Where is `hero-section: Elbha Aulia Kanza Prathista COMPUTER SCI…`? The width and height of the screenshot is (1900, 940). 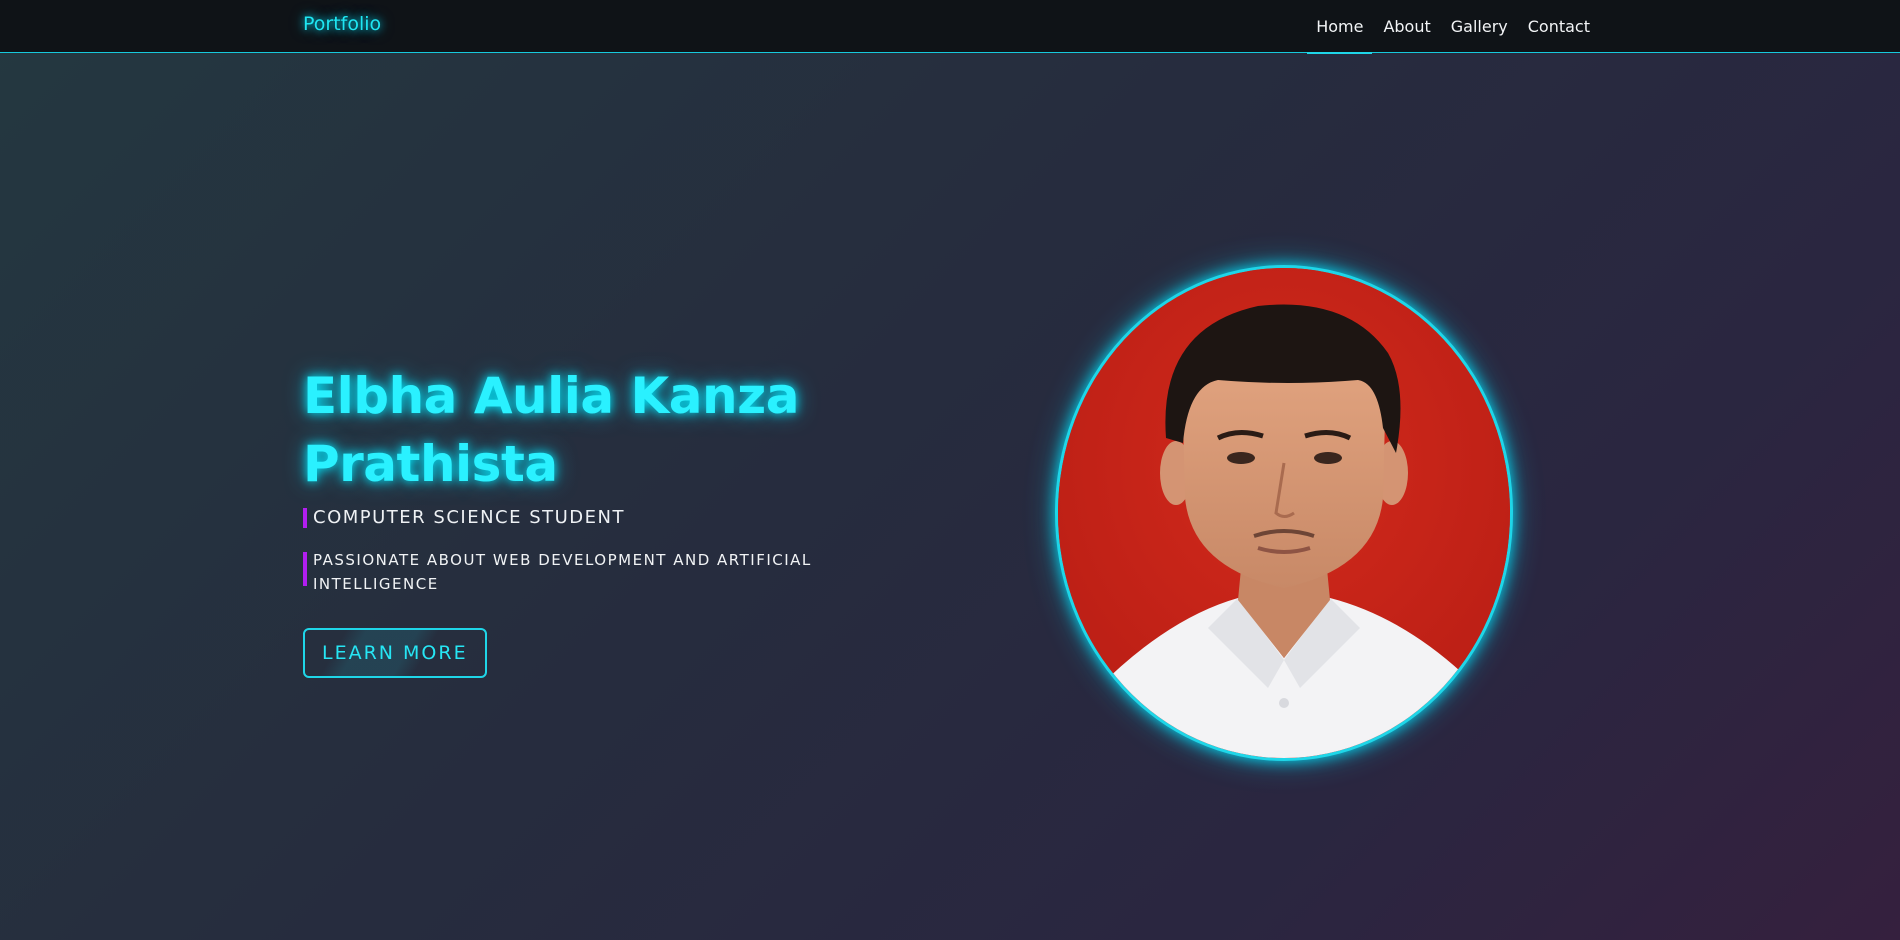 hero-section: Elbha Aulia Kanza Prathista COMPUTER SCI… is located at coordinates (583, 520).